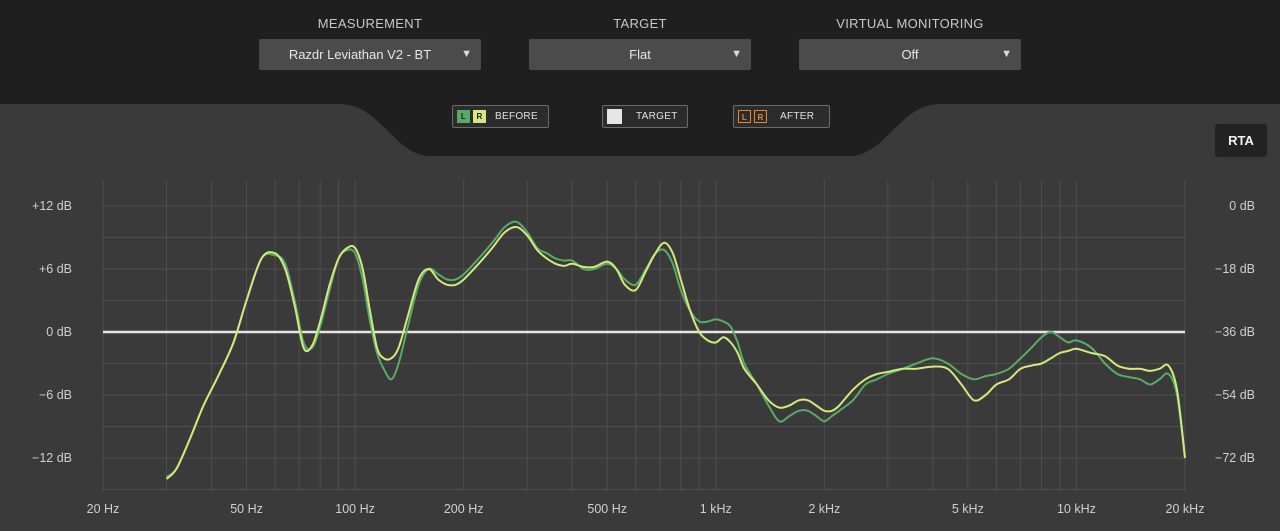 The image size is (1280, 531). Describe the element at coordinates (355, 509) in the screenshot. I see `x-tick-label: 100 Hz` at that location.